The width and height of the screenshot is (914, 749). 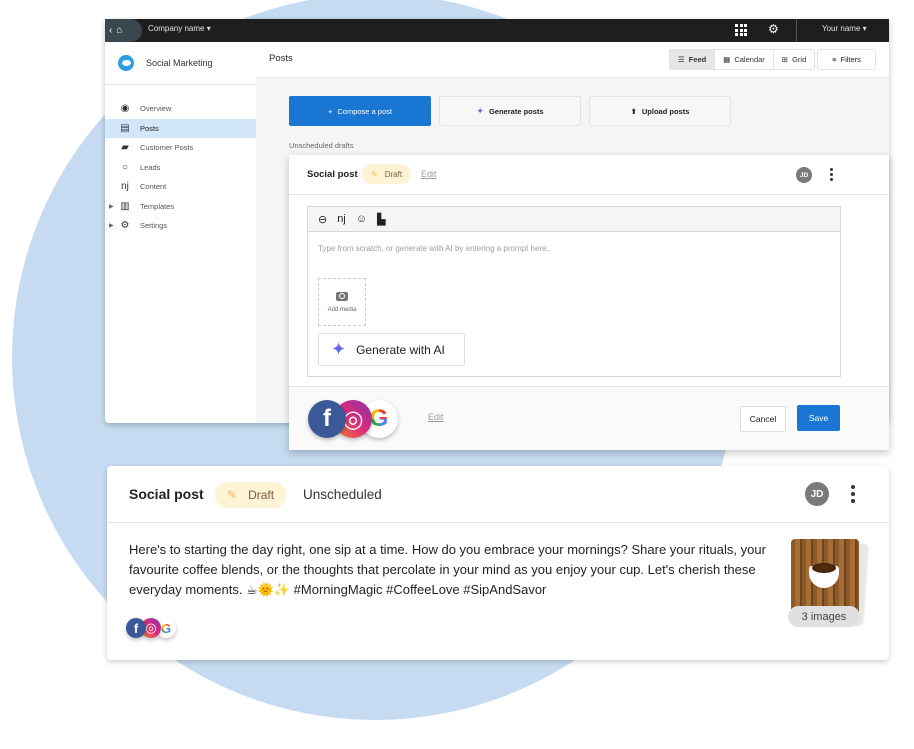 I want to click on plus-icon: +, so click(x=330, y=111).